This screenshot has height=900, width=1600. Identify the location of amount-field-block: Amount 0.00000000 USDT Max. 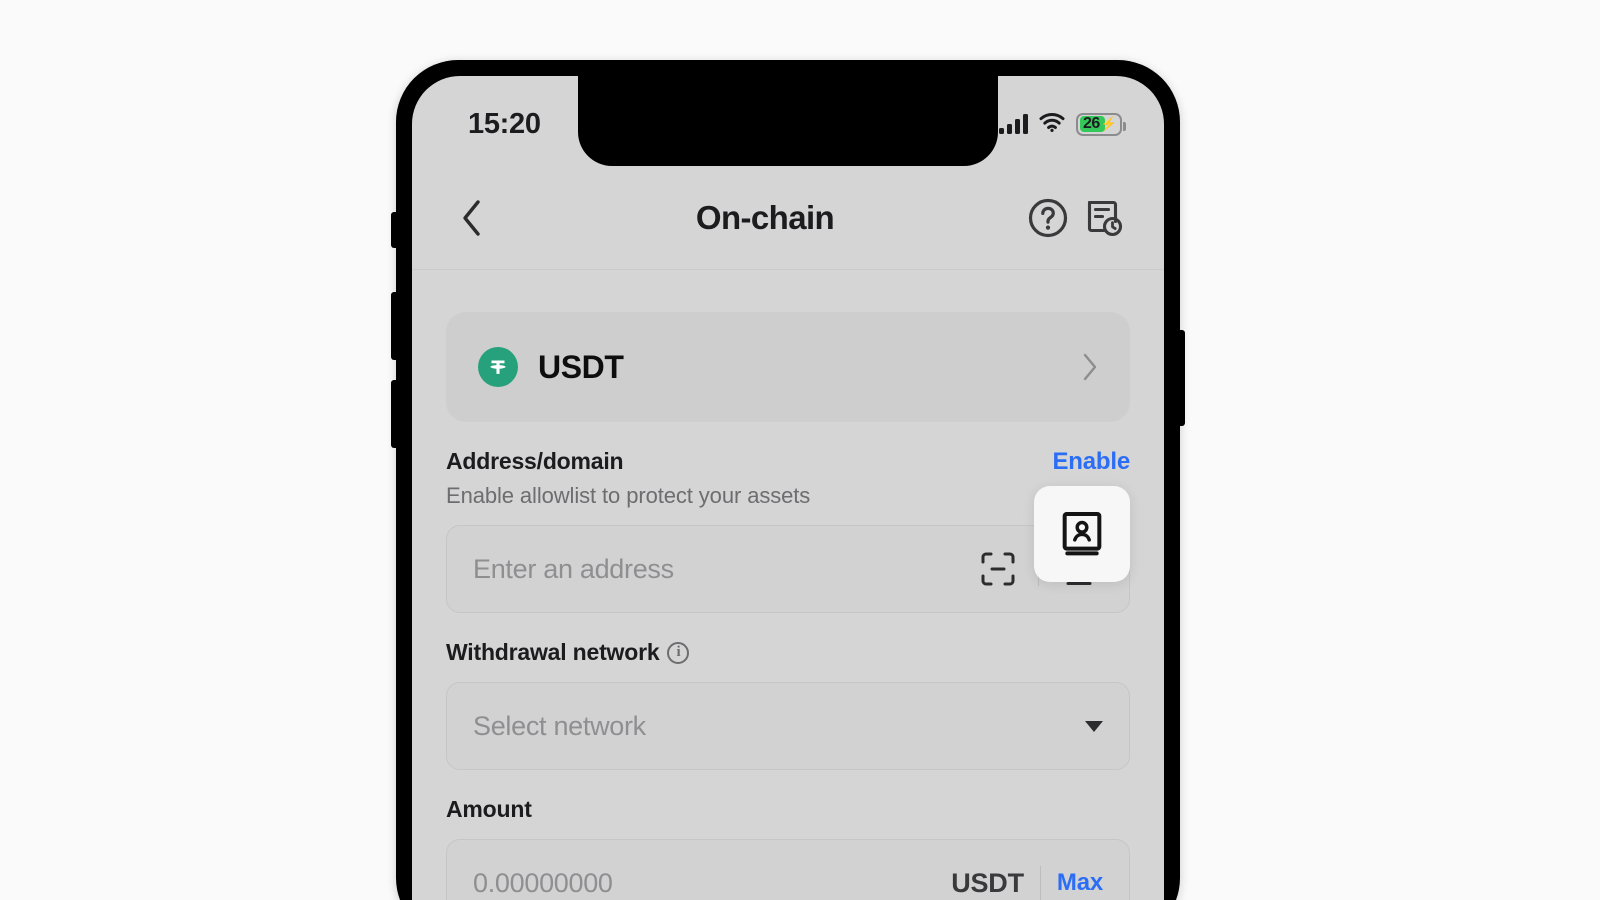
(788, 848).